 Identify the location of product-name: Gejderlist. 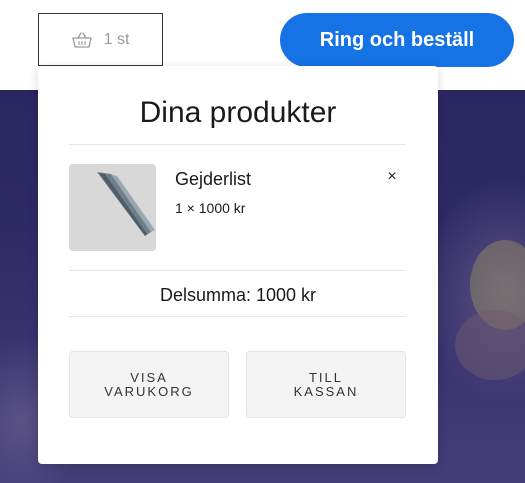
(213, 179).